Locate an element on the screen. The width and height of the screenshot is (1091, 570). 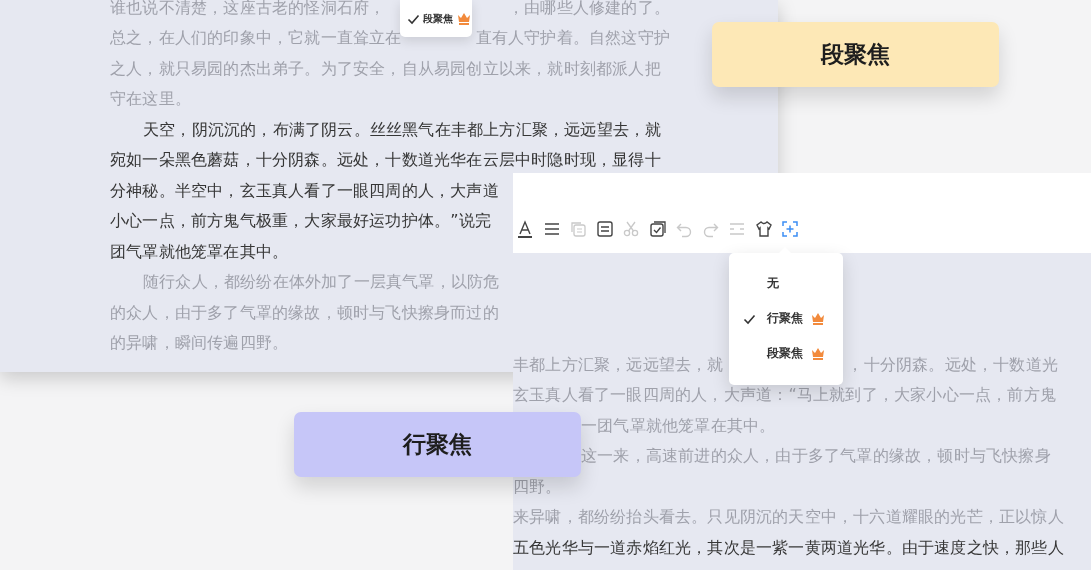
document-icon is located at coordinates (604, 229).